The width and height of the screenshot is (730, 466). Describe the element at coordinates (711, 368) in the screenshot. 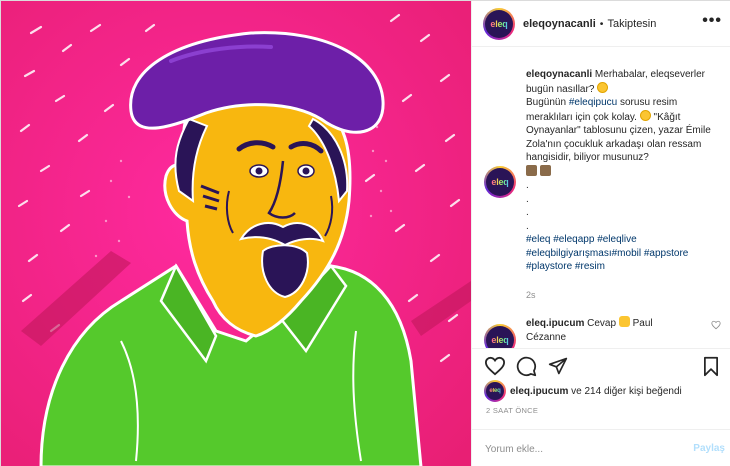

I see `bookmark-icon` at that location.